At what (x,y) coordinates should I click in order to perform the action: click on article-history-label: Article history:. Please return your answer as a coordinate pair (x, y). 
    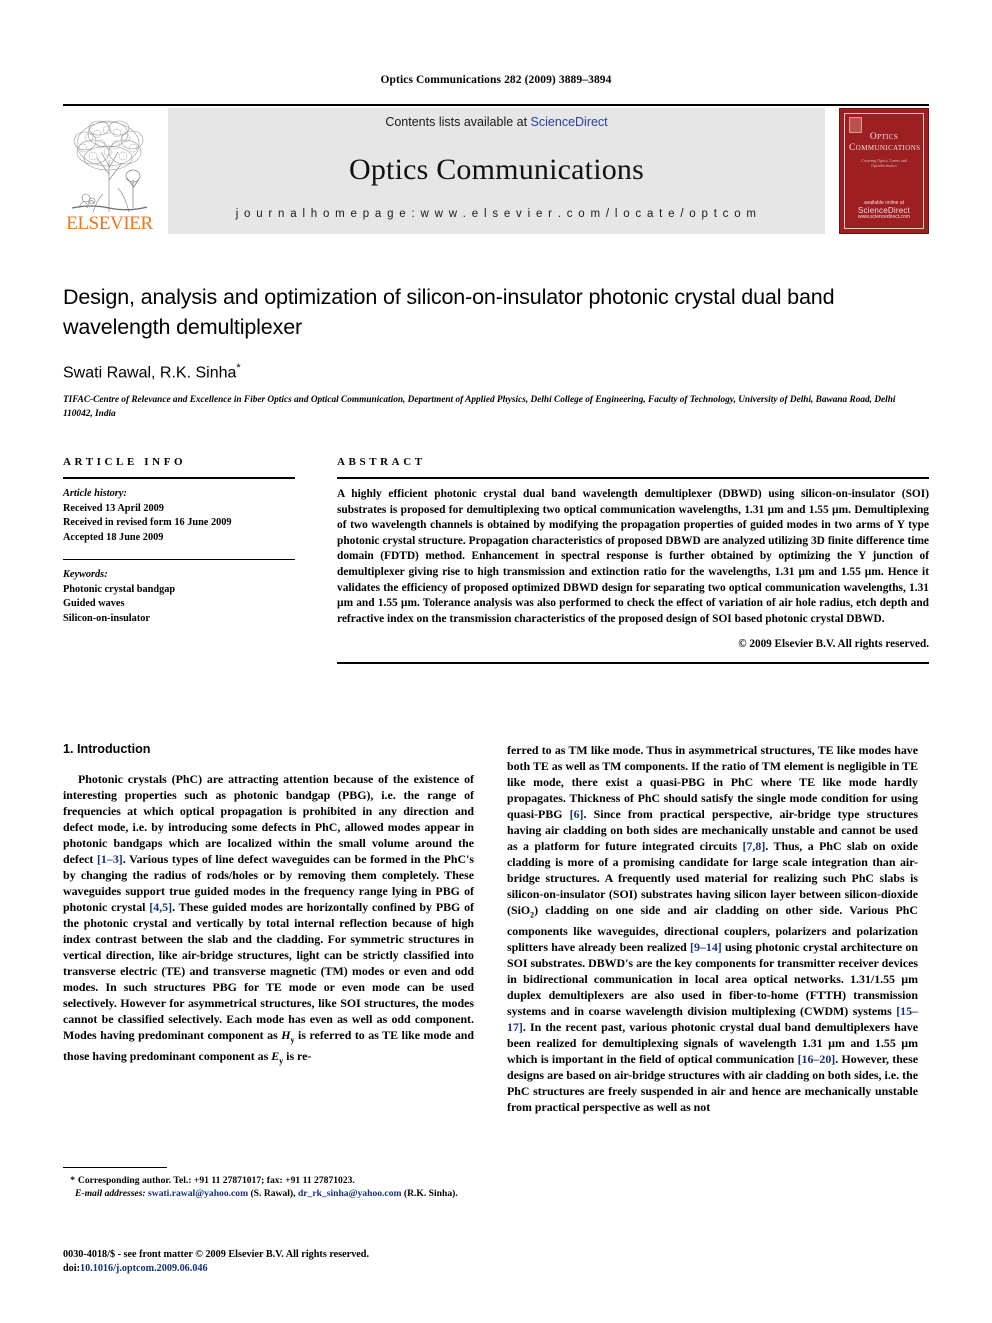
    Looking at the image, I should click on (95, 493).